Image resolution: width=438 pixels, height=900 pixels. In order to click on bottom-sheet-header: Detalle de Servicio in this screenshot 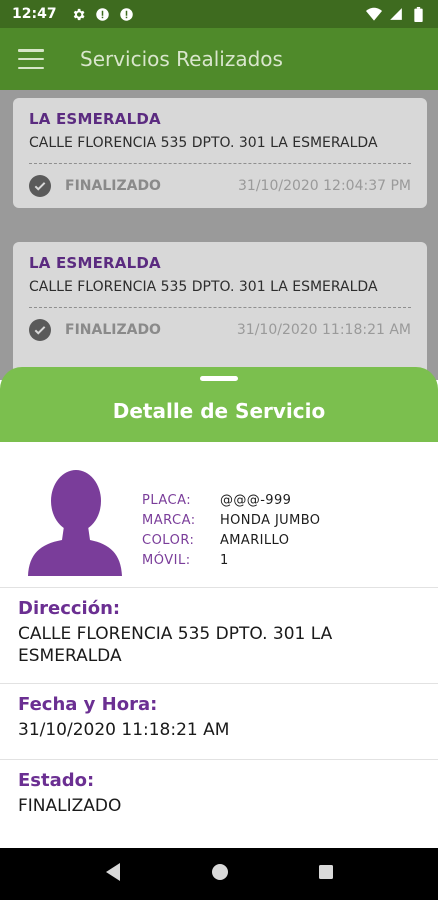, I will do `click(219, 404)`.